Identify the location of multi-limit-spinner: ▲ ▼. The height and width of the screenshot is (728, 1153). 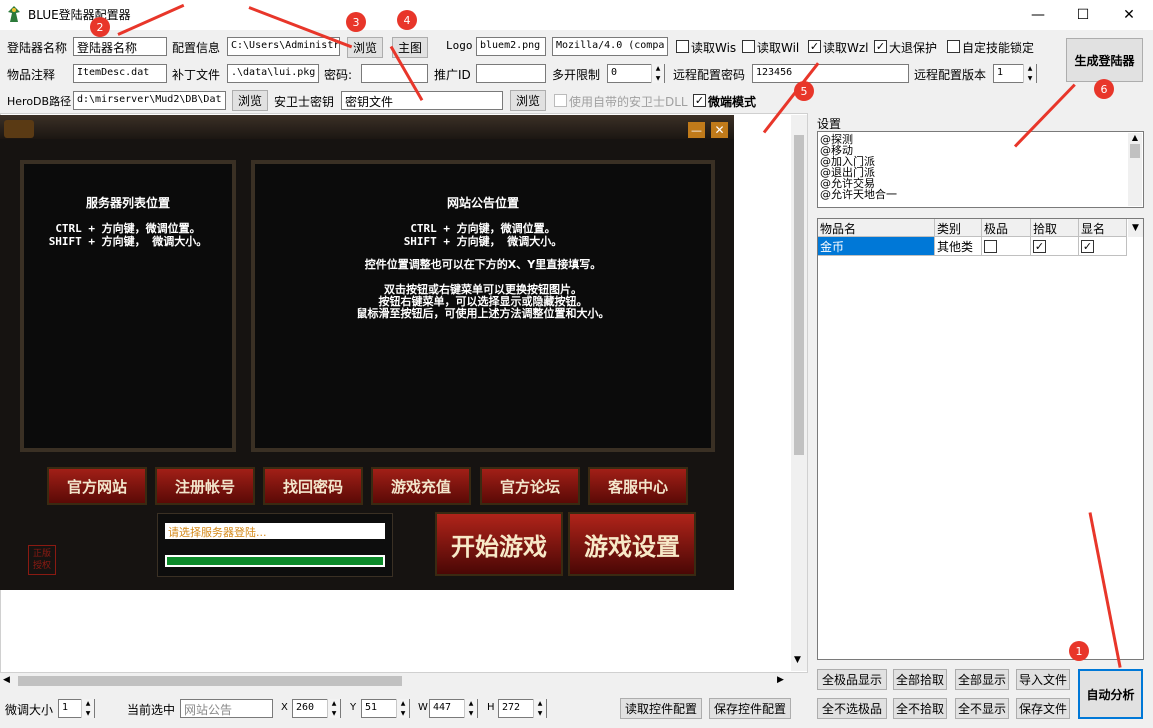
(657, 73).